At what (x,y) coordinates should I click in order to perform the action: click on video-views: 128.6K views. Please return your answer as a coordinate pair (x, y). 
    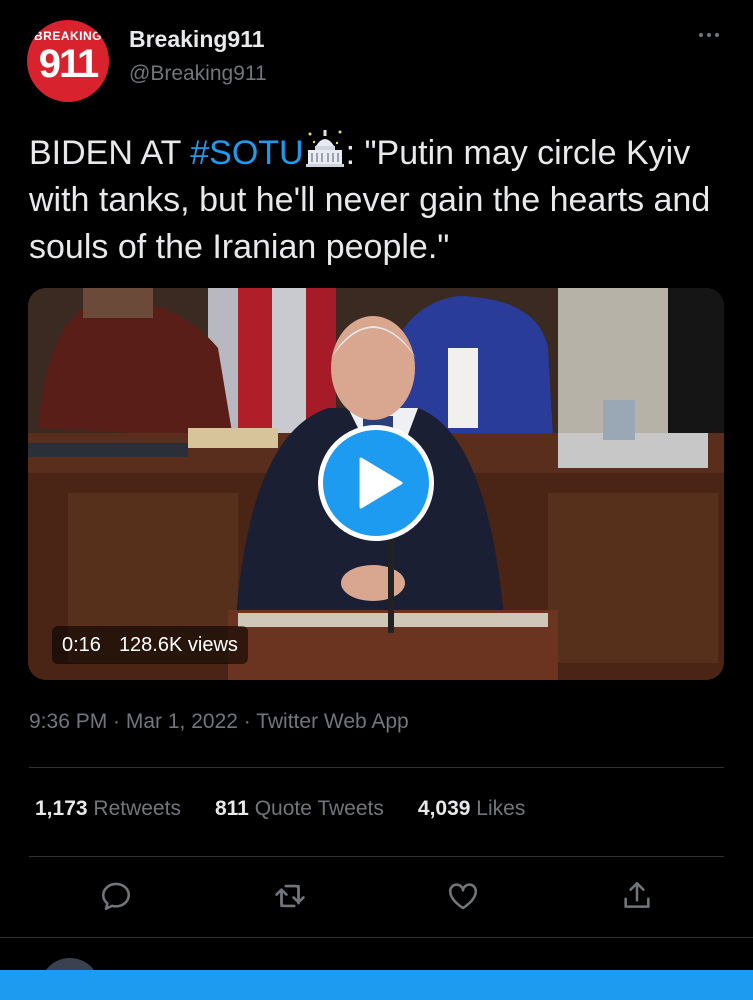
    Looking at the image, I should click on (178, 644).